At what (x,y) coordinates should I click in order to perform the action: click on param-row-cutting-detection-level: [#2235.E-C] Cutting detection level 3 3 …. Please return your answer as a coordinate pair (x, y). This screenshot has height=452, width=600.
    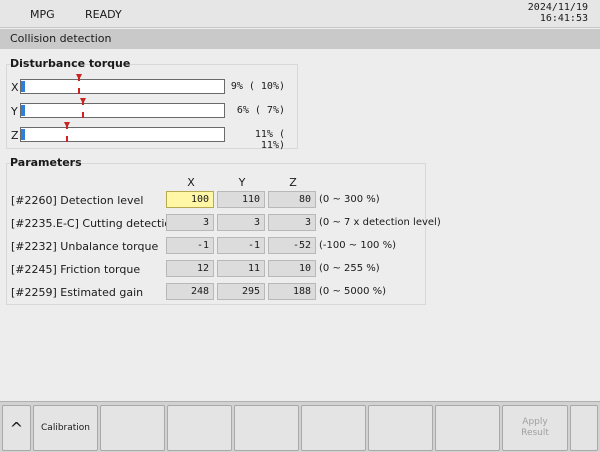
    Looking at the image, I should click on (220, 223).